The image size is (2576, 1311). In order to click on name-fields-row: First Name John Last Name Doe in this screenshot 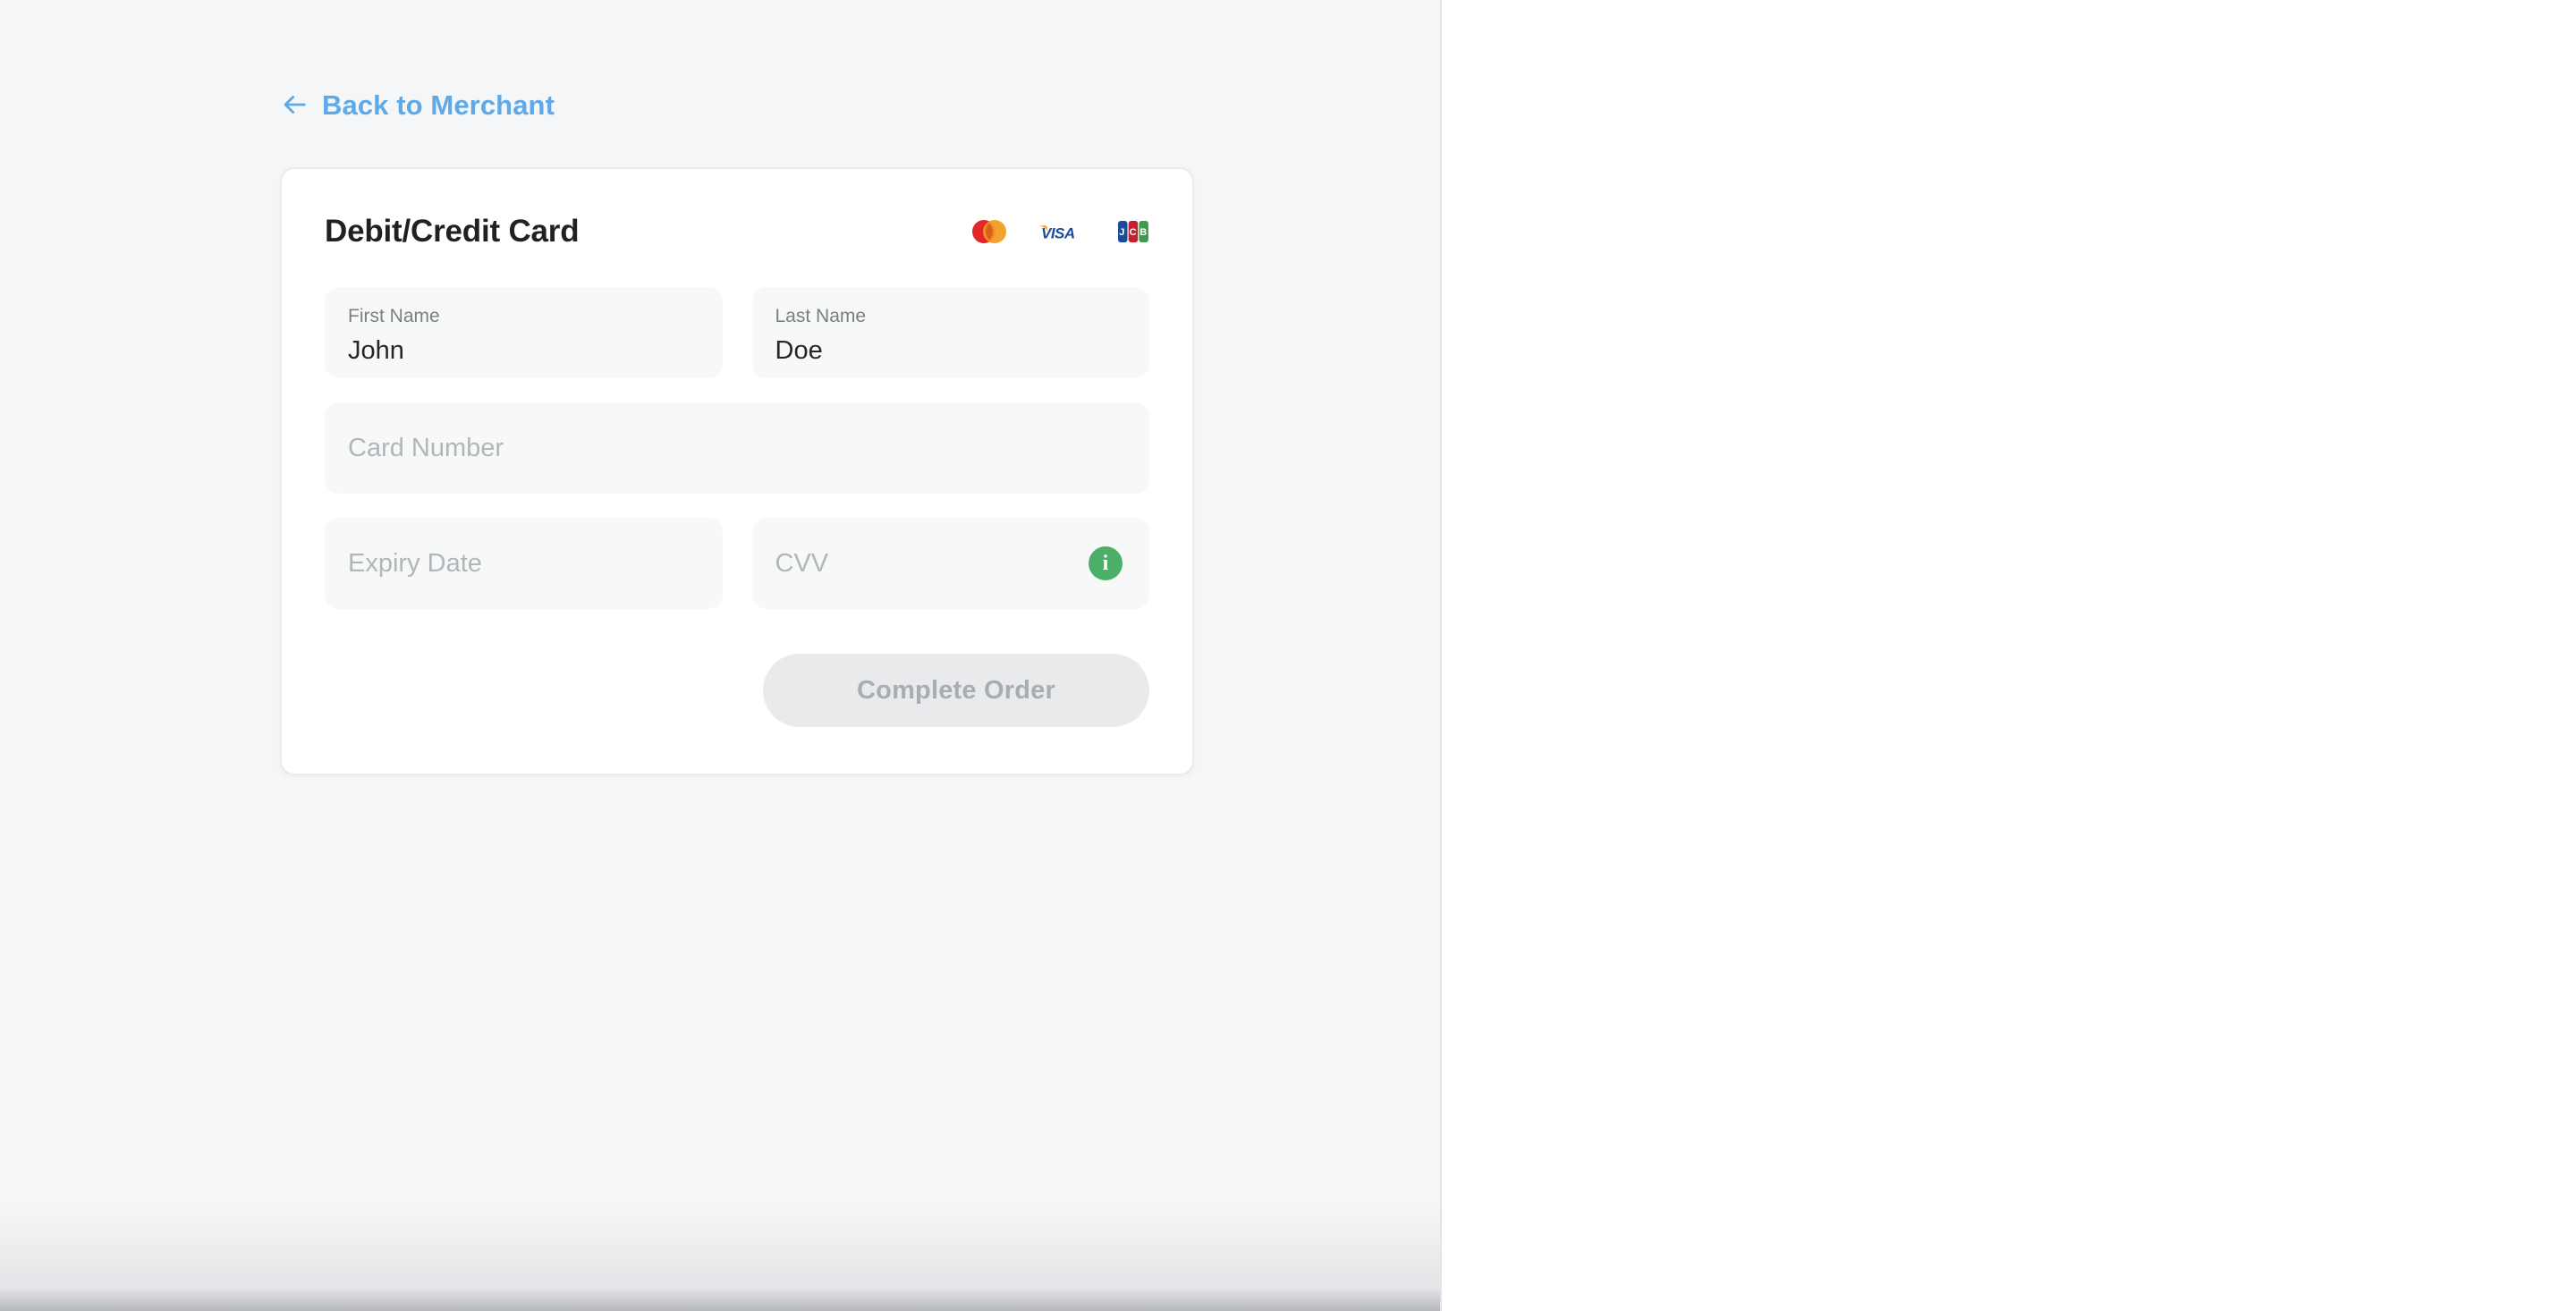, I will do `click(737, 332)`.